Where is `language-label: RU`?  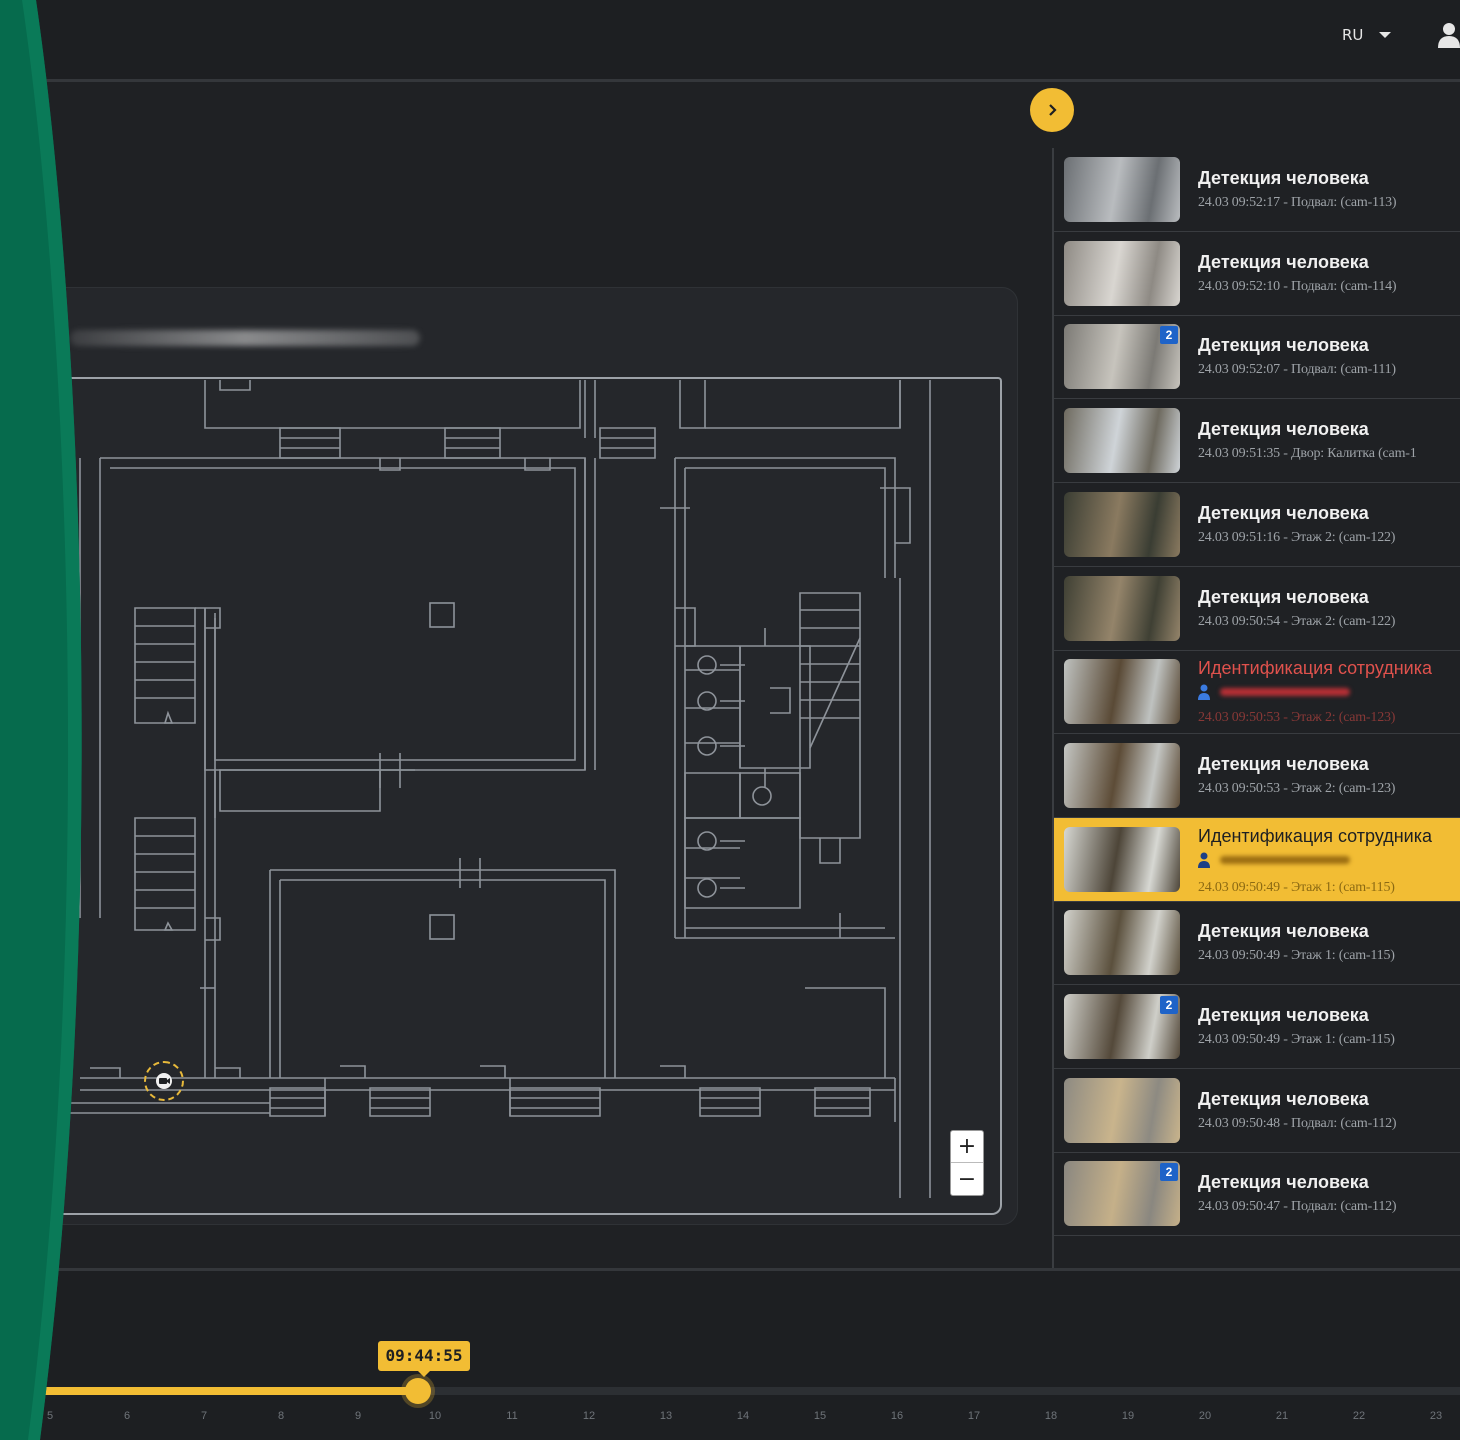
language-label: RU is located at coordinates (1353, 35).